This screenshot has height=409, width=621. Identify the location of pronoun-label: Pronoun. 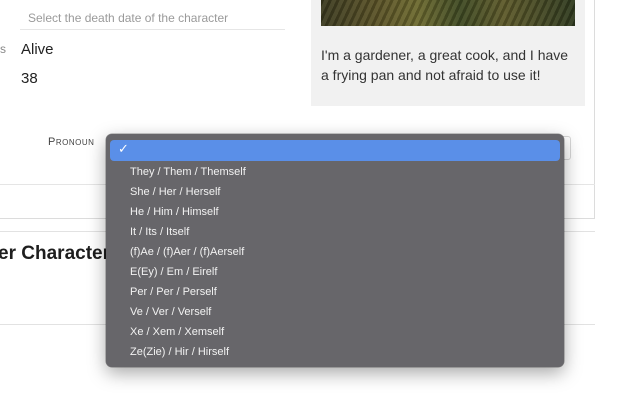
(71, 142).